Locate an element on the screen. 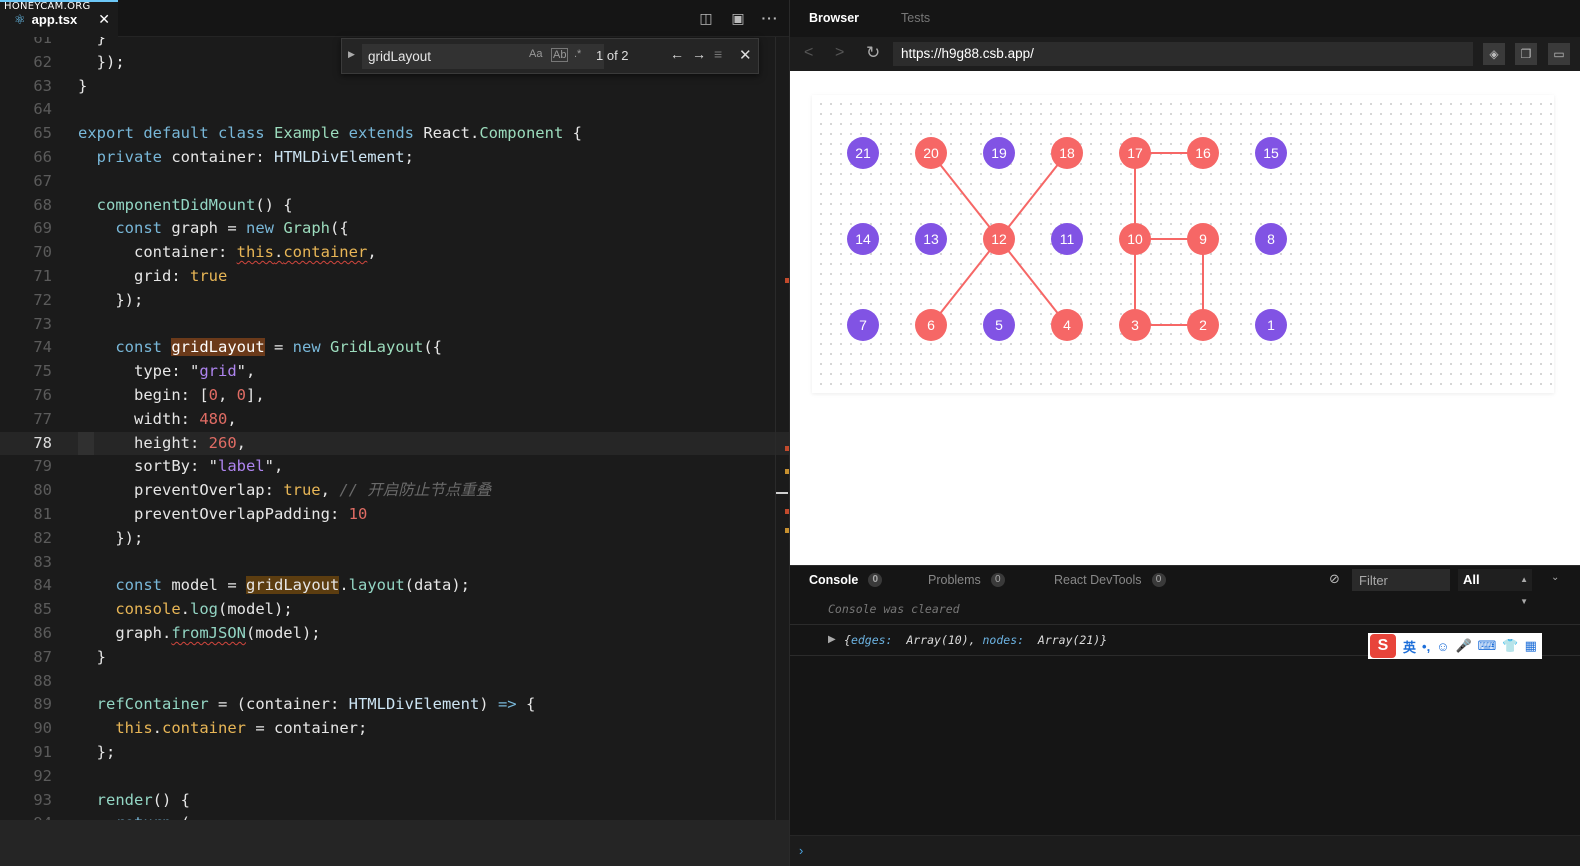 The height and width of the screenshot is (866, 1580). graph-node-4: 4 is located at coordinates (1067, 325).